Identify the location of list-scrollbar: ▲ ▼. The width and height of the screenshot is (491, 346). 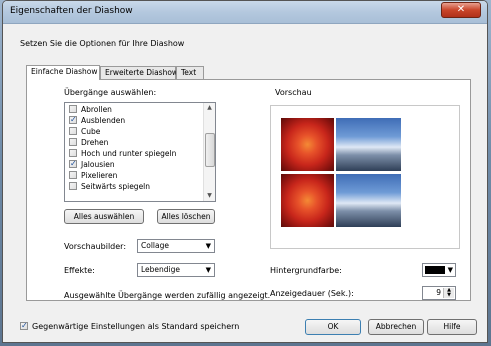
(209, 152).